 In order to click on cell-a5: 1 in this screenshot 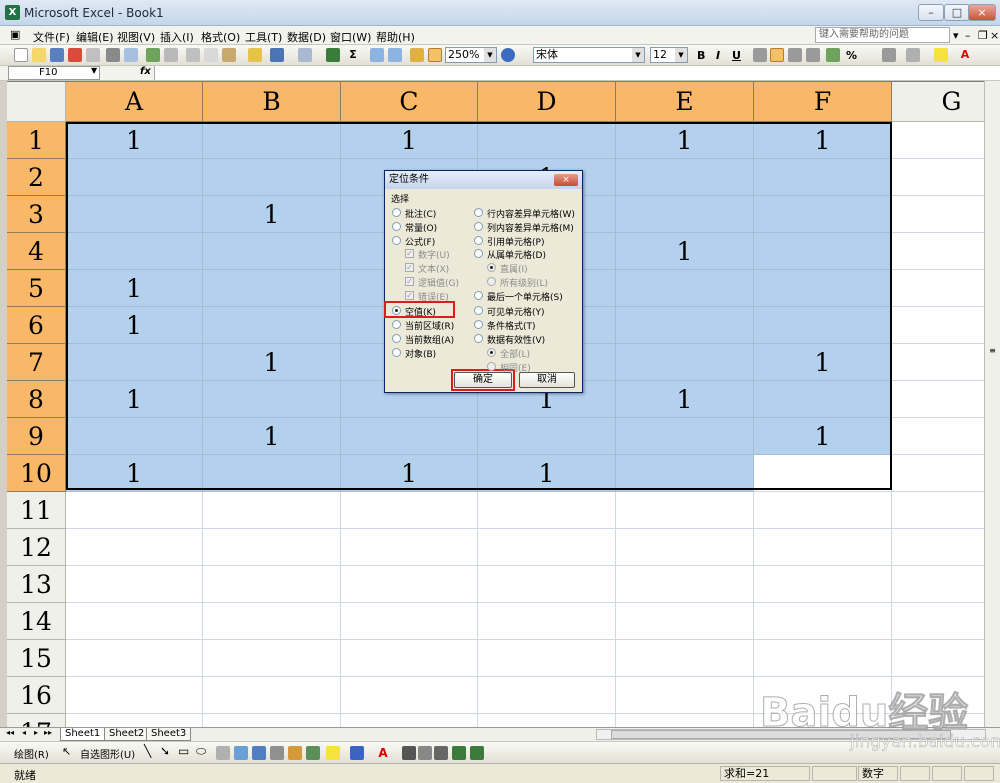, I will do `click(134, 288)`.